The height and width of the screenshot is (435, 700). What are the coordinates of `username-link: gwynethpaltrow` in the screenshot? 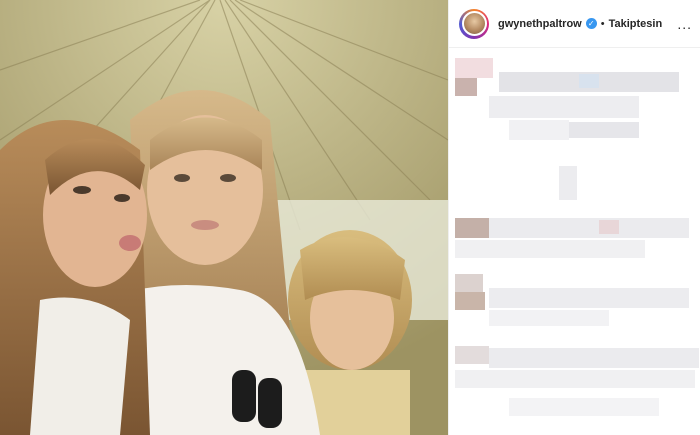 It's located at (540, 24).